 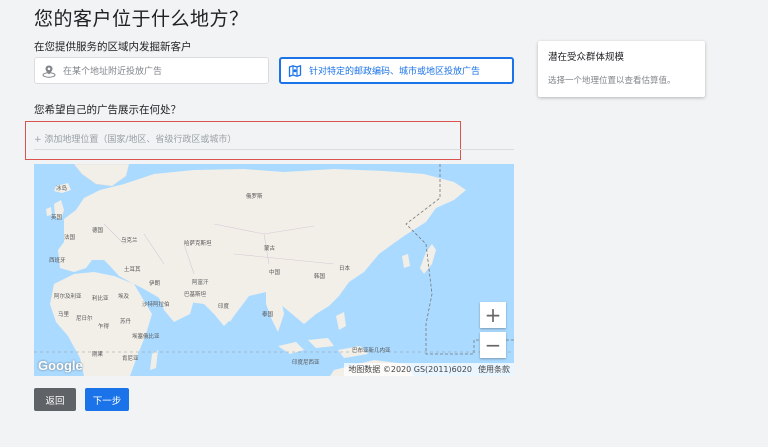 I want to click on map-label: 韩国, so click(x=320, y=277).